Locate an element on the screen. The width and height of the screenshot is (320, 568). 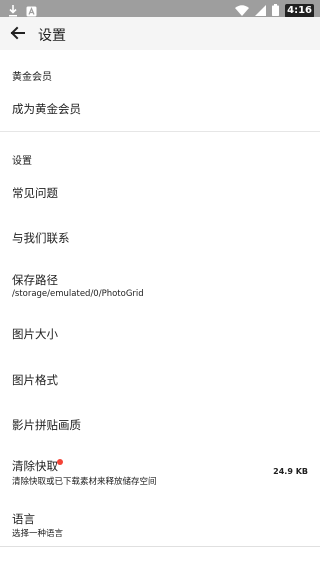
image-size-row: 图片大小 is located at coordinates (160, 334).